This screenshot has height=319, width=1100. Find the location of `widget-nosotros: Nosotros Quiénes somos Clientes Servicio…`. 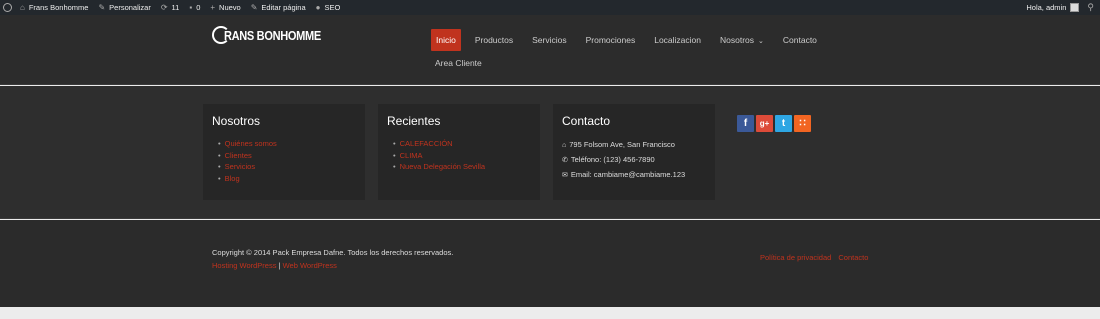

widget-nosotros: Nosotros Quiénes somos Clientes Servicio… is located at coordinates (284, 152).